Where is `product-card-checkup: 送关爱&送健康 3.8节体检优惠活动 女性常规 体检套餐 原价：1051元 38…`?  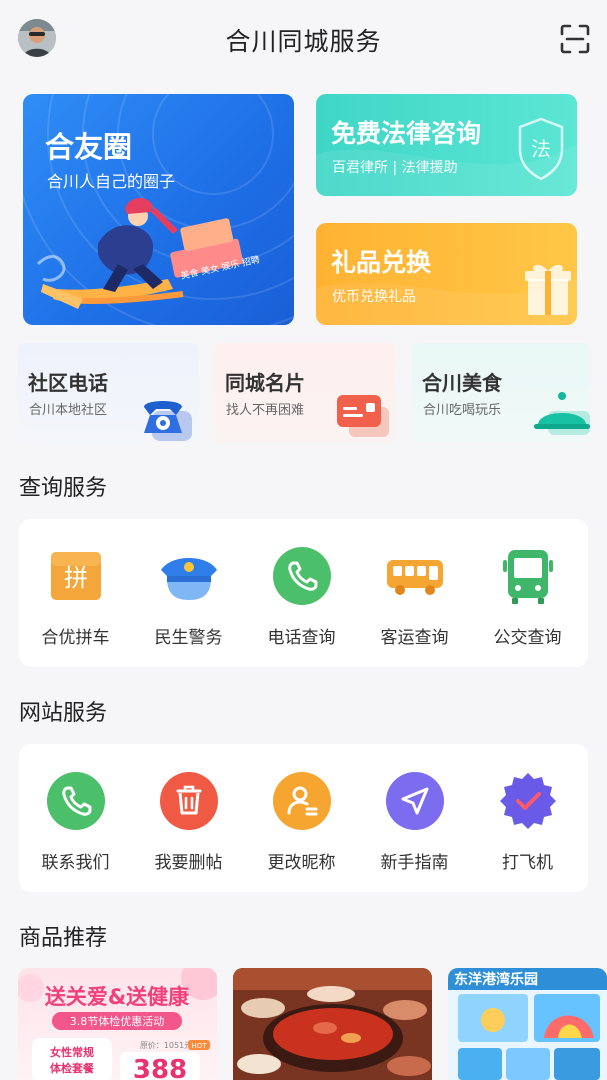
product-card-checkup: 送关爱&送健康 3.8节体检优惠活动 女性常规 体检套餐 原价：1051元 38… is located at coordinates (117, 1024).